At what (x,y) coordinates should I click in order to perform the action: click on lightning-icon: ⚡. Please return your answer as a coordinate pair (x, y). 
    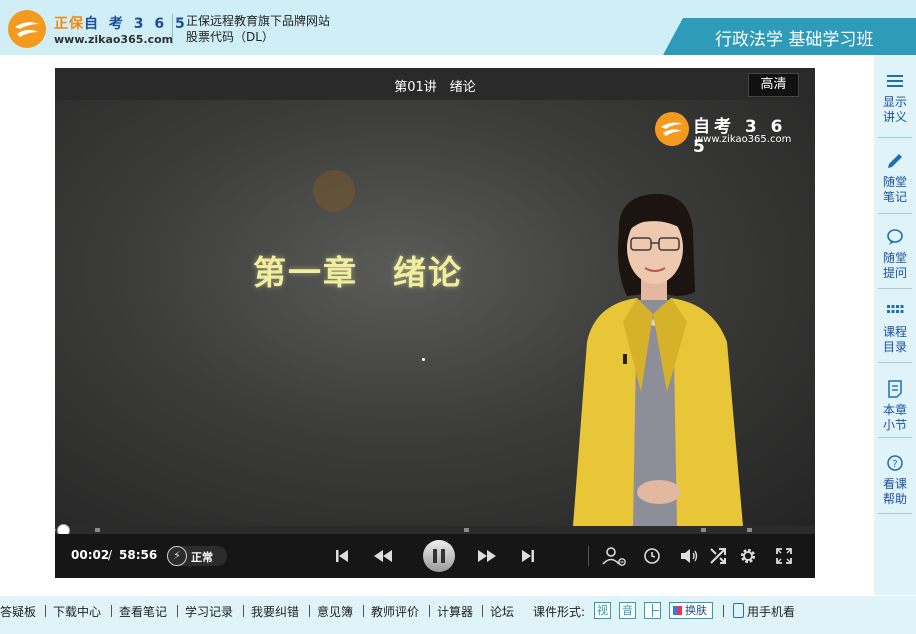
    Looking at the image, I should click on (177, 556).